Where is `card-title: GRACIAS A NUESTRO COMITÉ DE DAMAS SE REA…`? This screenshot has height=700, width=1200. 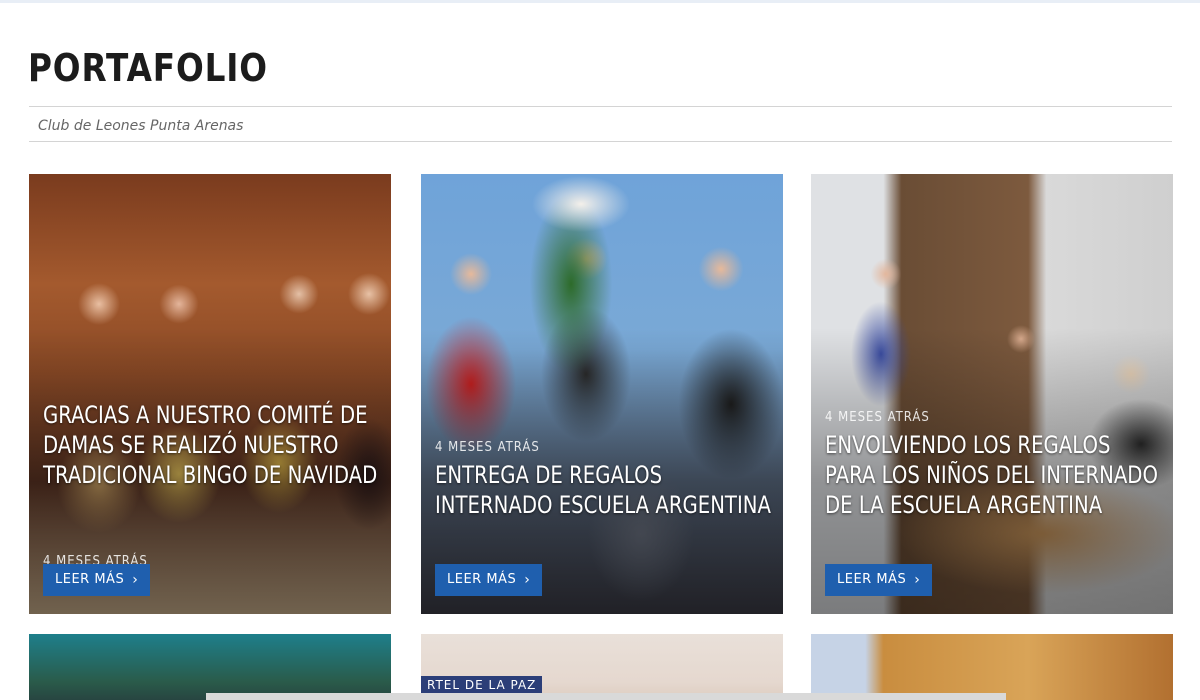
card-title: GRACIAS A NUESTRO COMITÉ DE DAMAS SE REA… is located at coordinates (213, 445).